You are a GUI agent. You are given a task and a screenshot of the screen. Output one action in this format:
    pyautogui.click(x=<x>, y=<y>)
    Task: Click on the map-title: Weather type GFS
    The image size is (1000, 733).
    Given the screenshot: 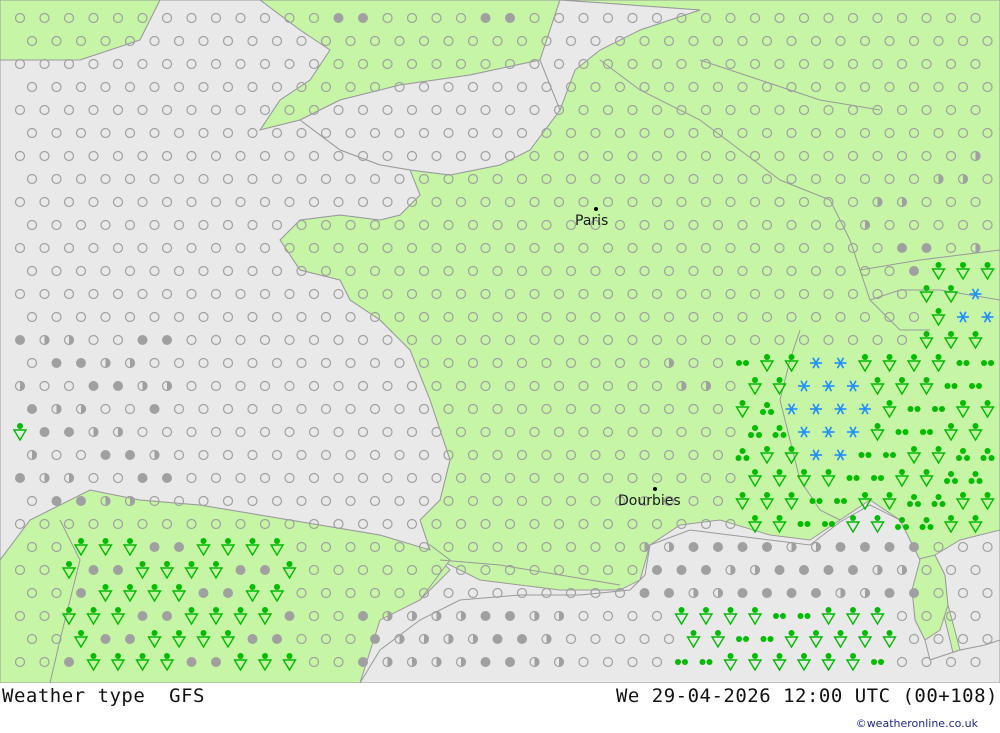 What is the action you would take?
    pyautogui.click(x=103, y=696)
    